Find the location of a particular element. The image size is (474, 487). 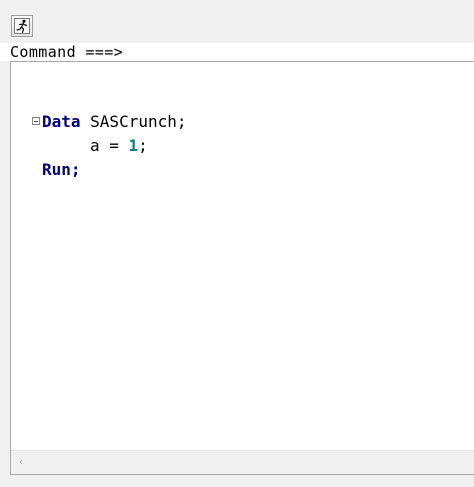

command-bar: Command ===> is located at coordinates (237, 52).